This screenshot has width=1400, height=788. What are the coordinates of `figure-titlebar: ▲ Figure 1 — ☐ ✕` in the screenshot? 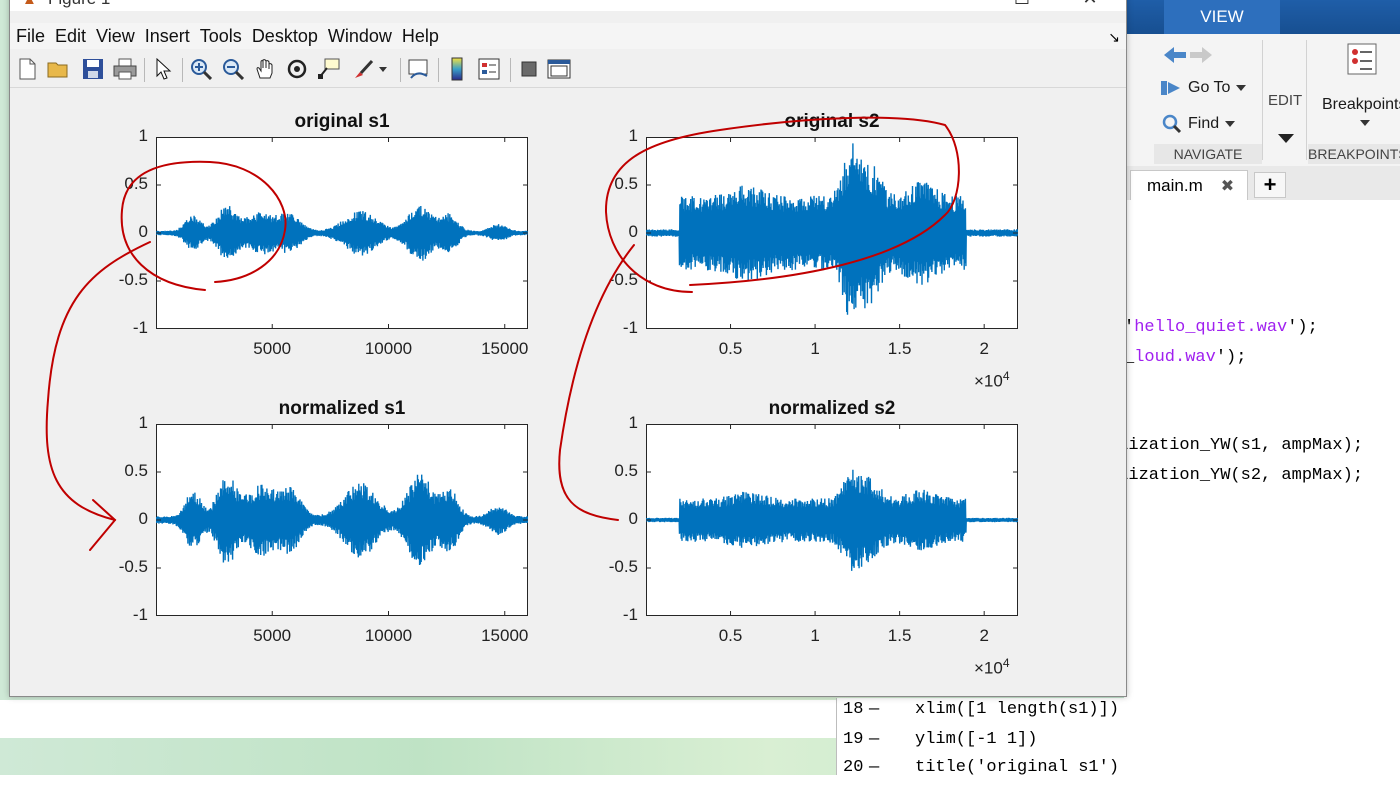 It's located at (568, 5).